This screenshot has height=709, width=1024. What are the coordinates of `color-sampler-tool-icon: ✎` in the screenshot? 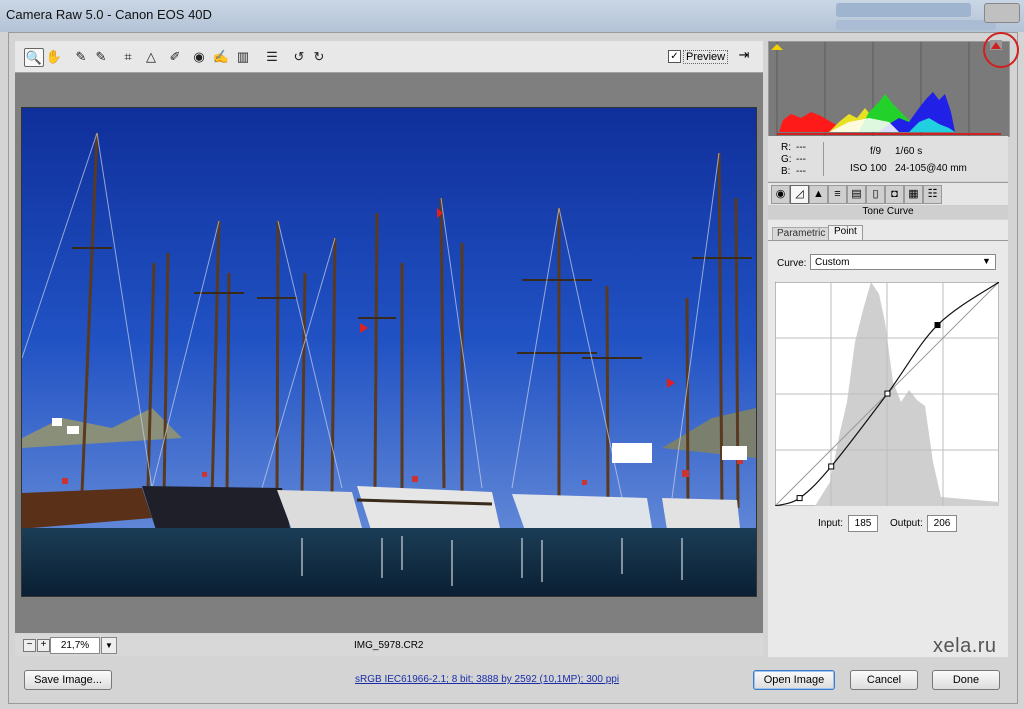 It's located at (101, 56).